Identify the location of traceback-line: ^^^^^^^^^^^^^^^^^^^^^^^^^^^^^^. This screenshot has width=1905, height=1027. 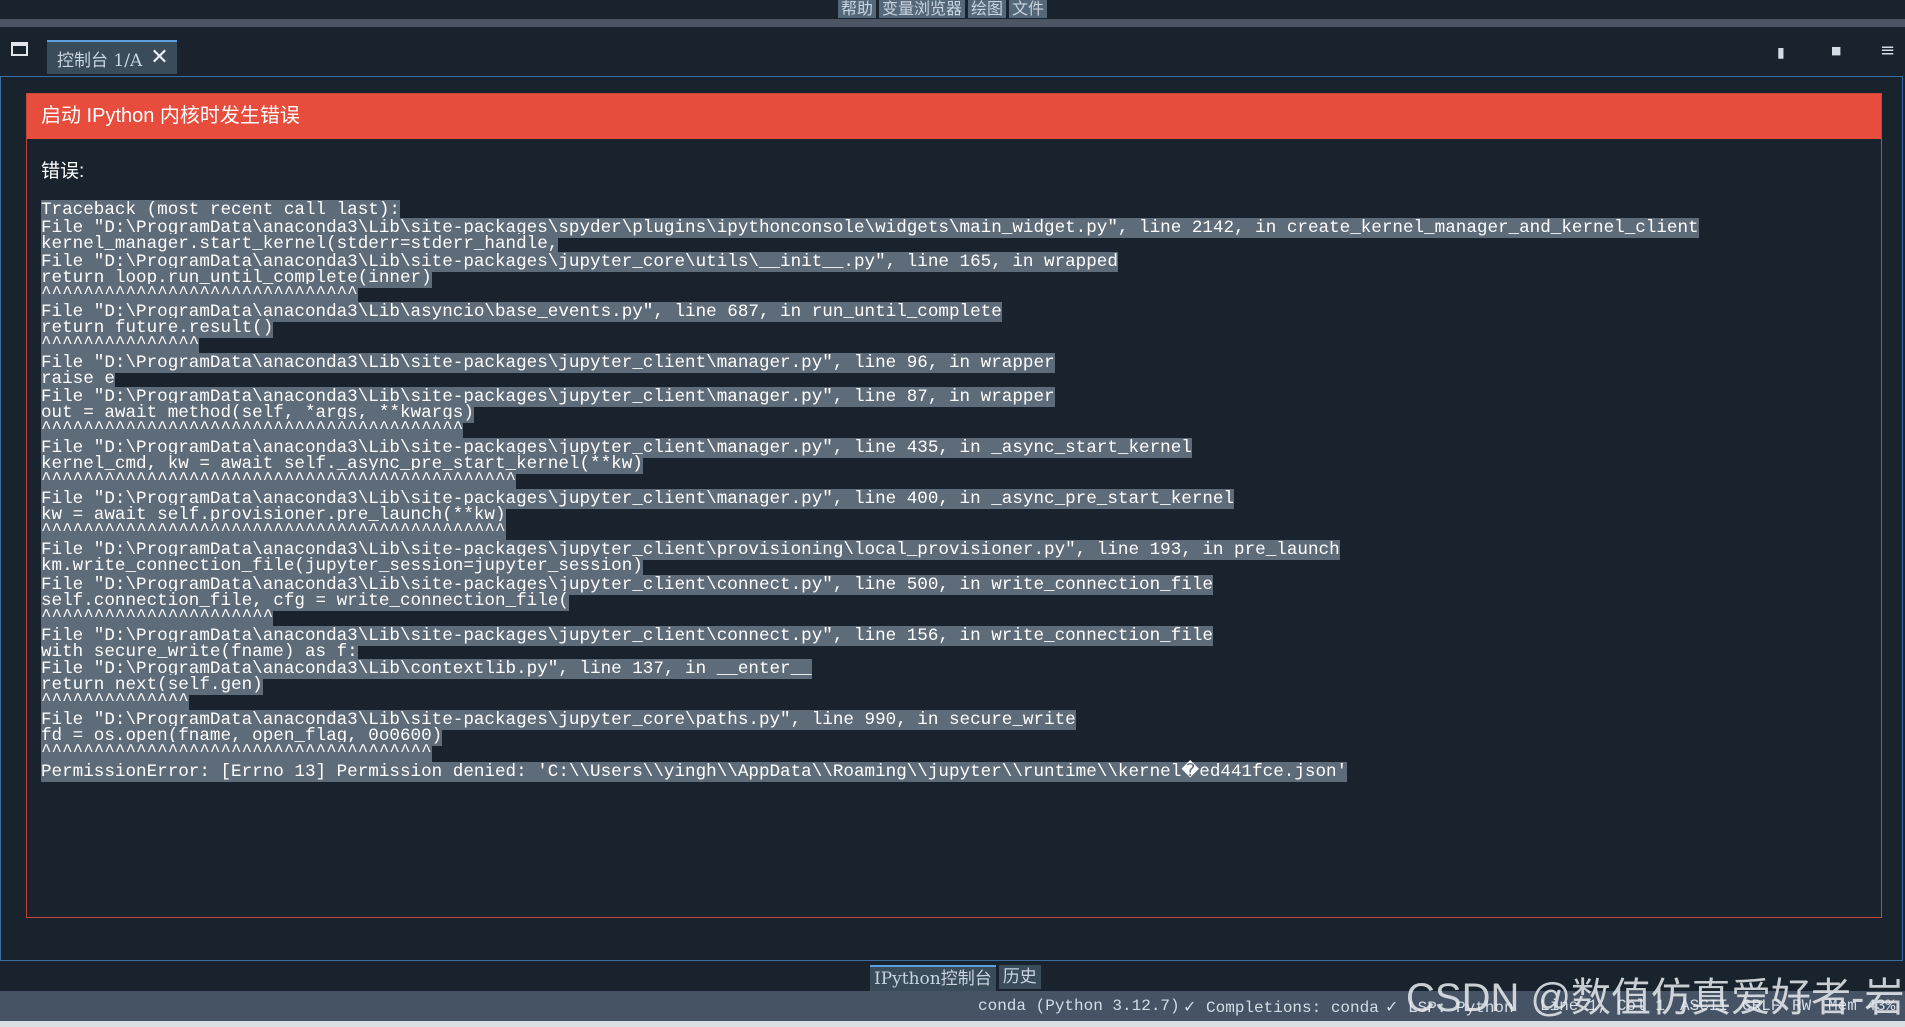
(199, 294).